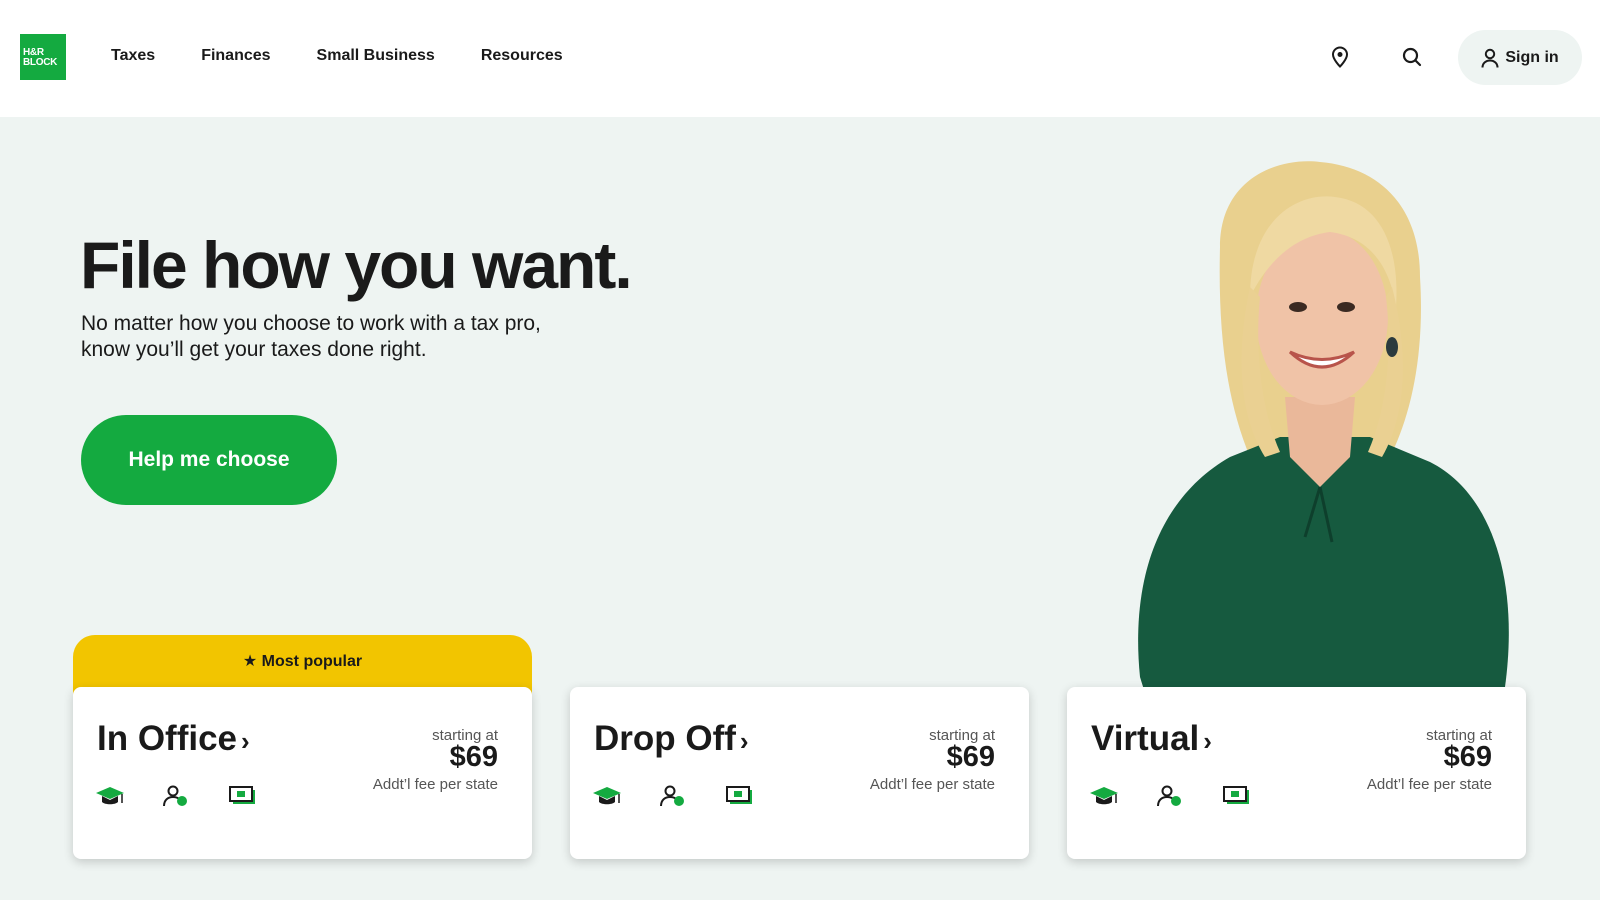 This screenshot has height=900, width=1600. What do you see at coordinates (1532, 57) in the screenshot?
I see `sign-in-label: Sign in` at bounding box center [1532, 57].